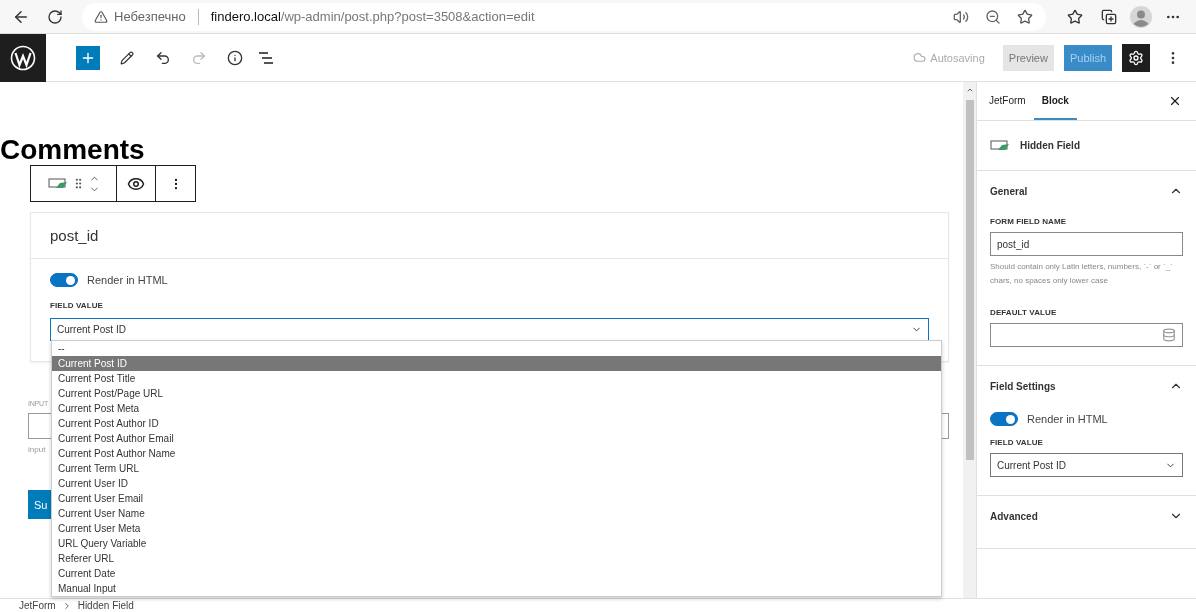  I want to click on field-label: FORM FIELD NAME, so click(1029, 221).